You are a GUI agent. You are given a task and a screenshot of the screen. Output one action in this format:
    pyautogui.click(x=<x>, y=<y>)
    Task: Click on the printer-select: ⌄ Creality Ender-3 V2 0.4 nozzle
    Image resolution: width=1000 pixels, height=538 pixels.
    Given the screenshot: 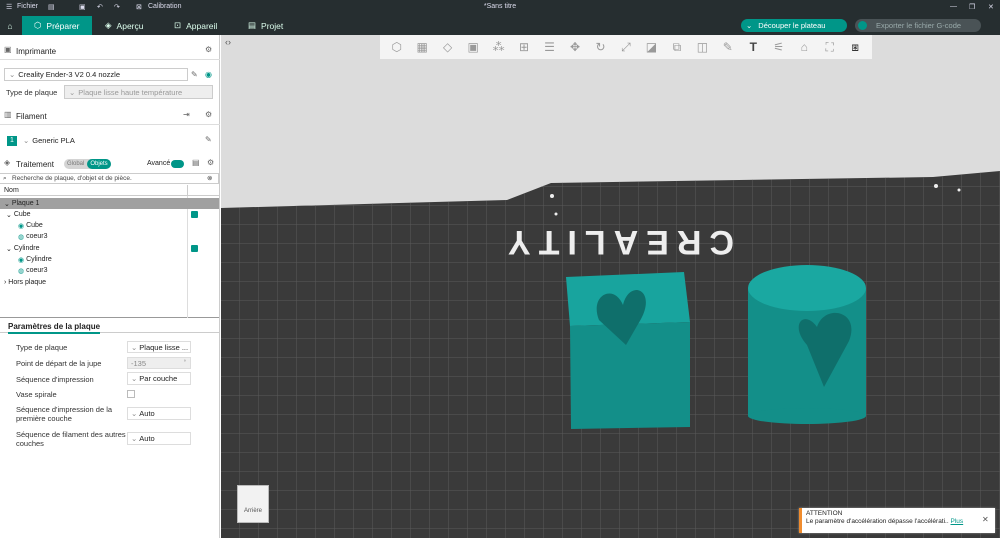 What is the action you would take?
    pyautogui.click(x=96, y=74)
    